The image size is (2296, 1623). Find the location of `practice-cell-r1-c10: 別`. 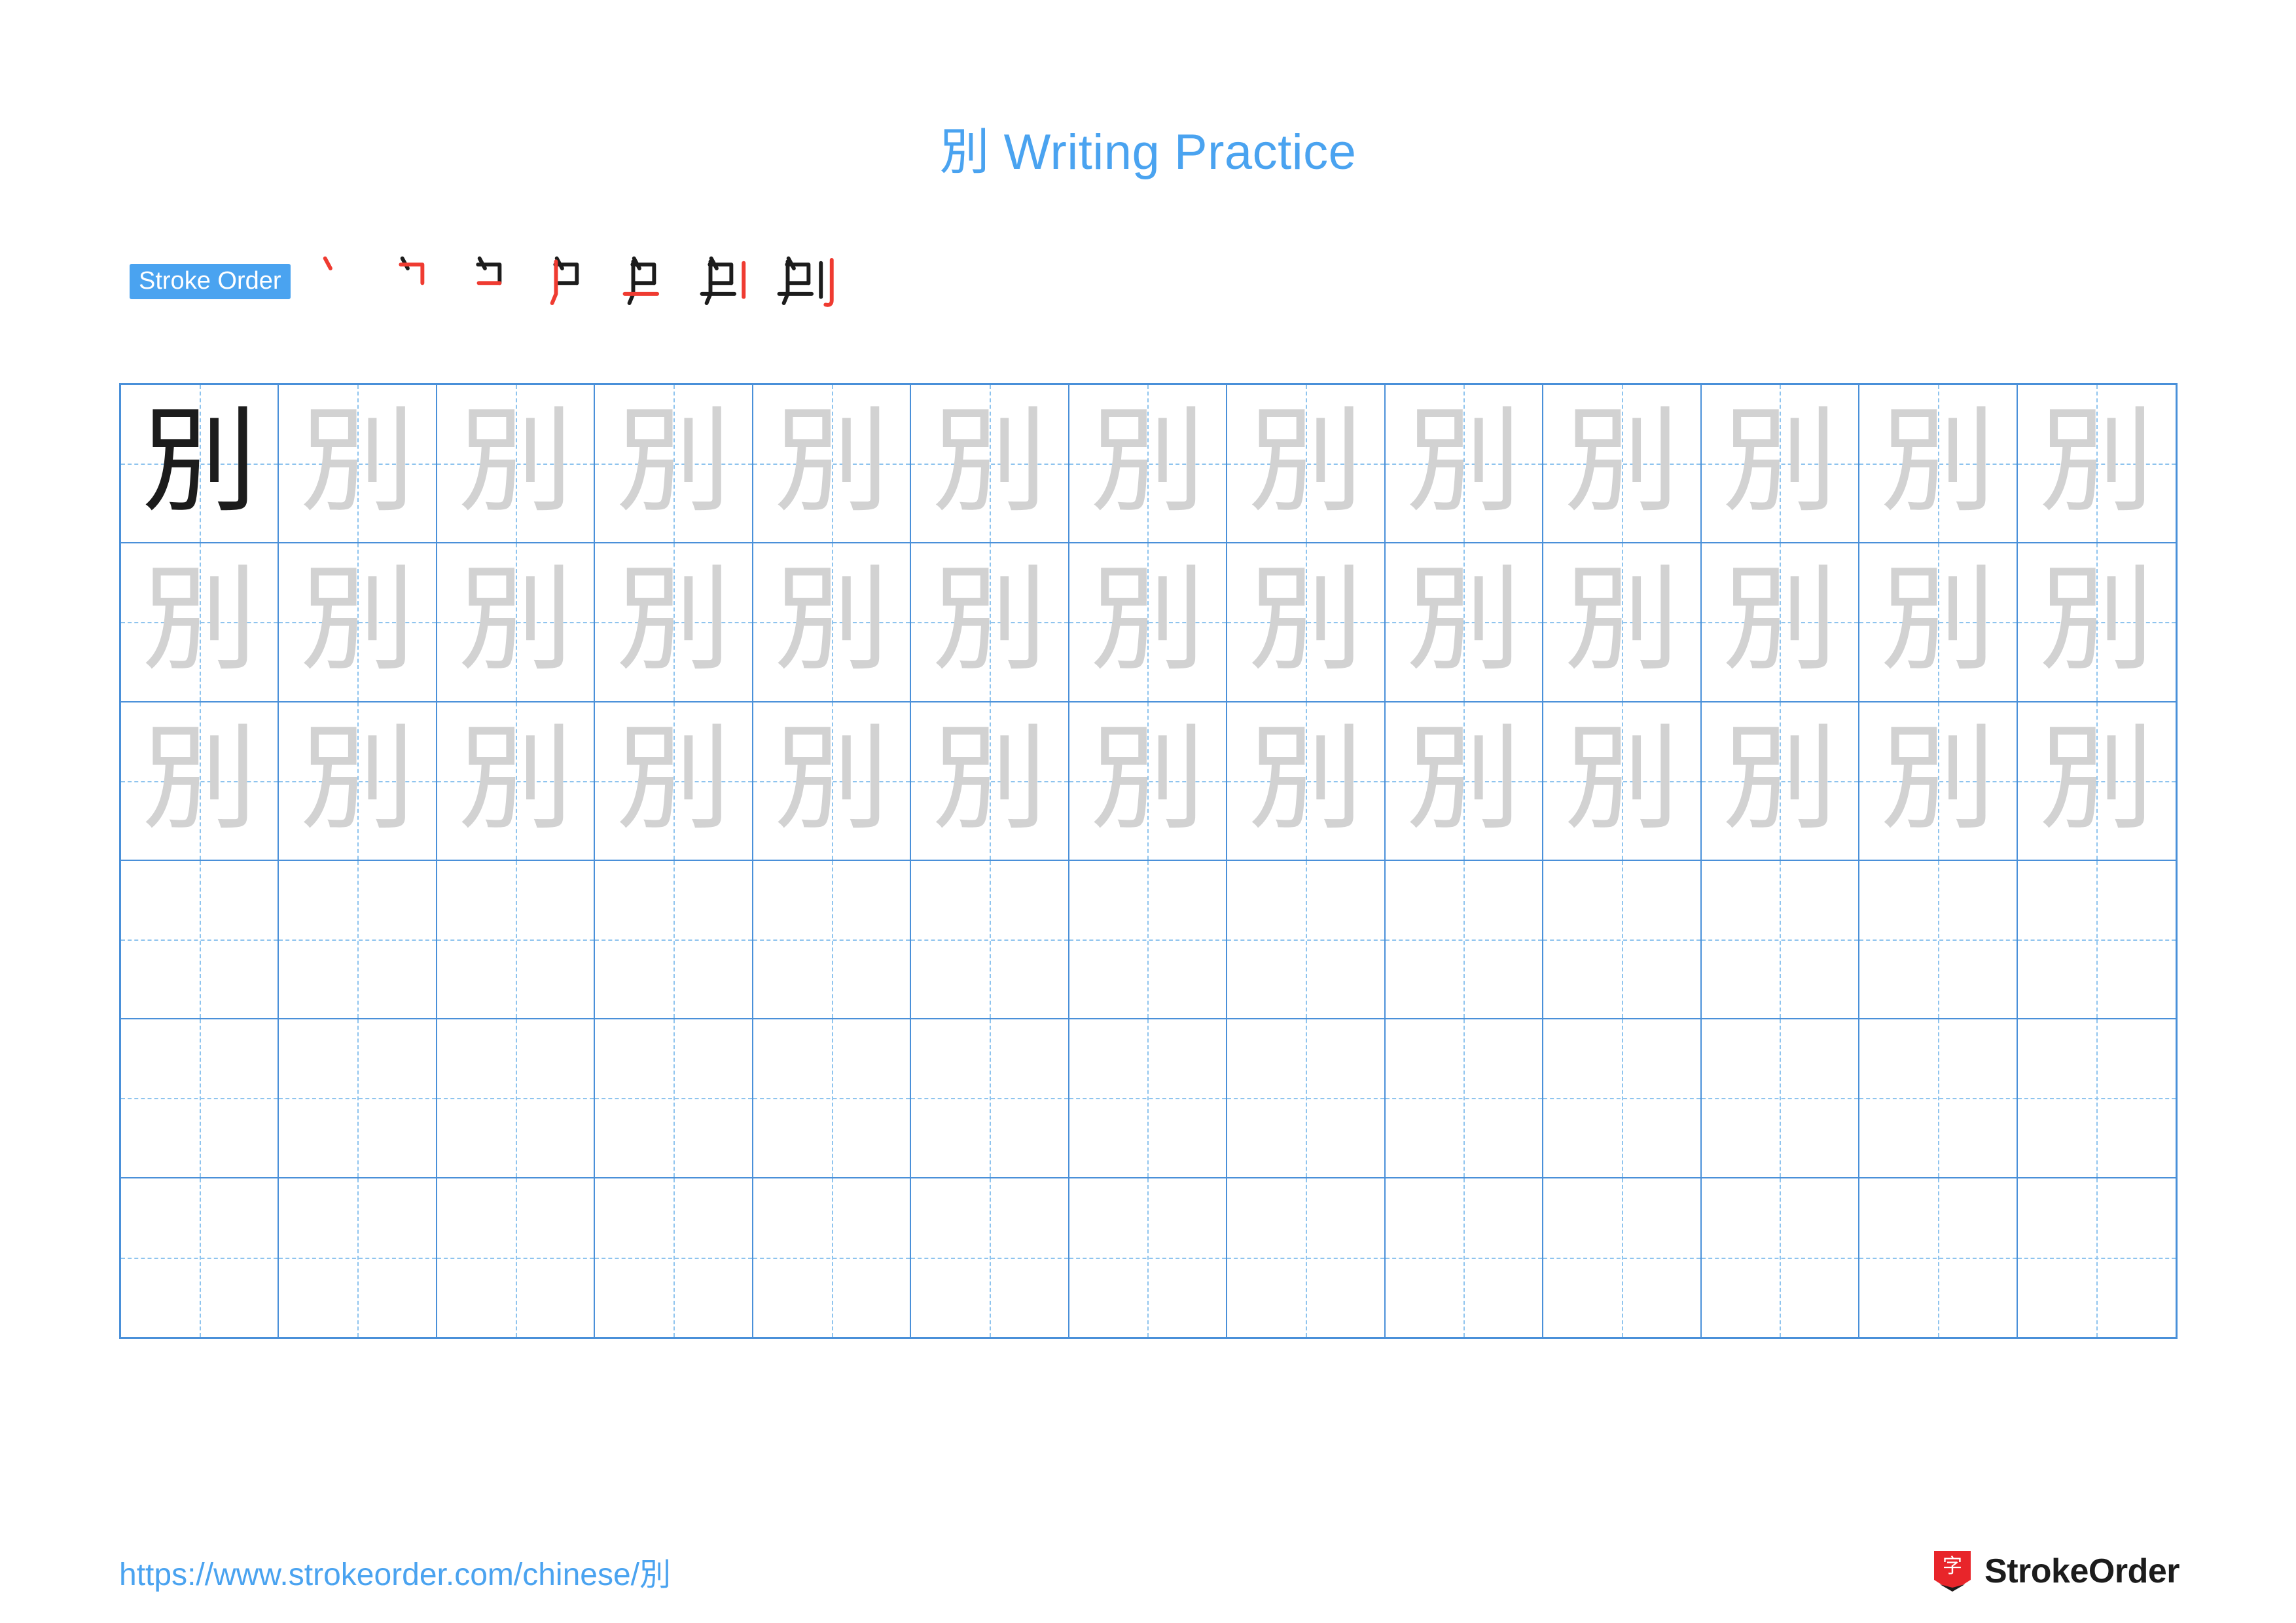

practice-cell-r1-c10: 別 is located at coordinates (1622, 464).